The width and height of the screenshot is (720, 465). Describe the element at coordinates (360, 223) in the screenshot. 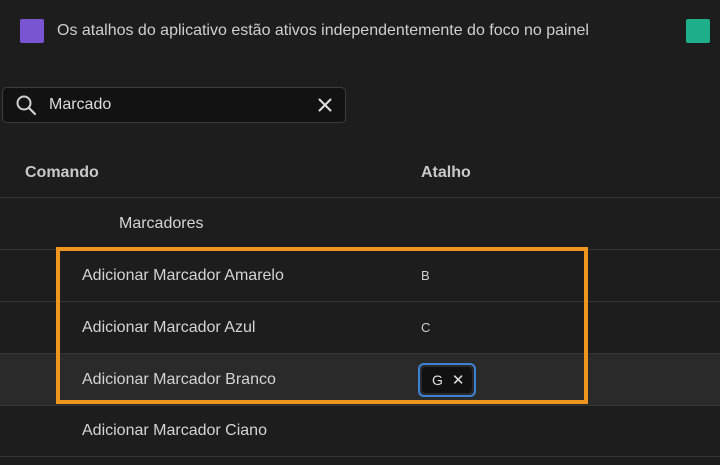

I see `group-row-marcadores: Marcadores` at that location.